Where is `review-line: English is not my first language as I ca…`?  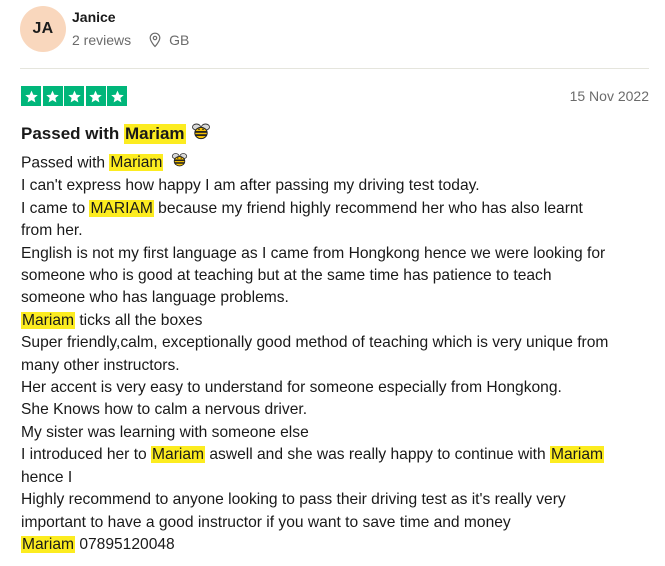
review-line: English is not my first language as I ca… is located at coordinates (313, 253).